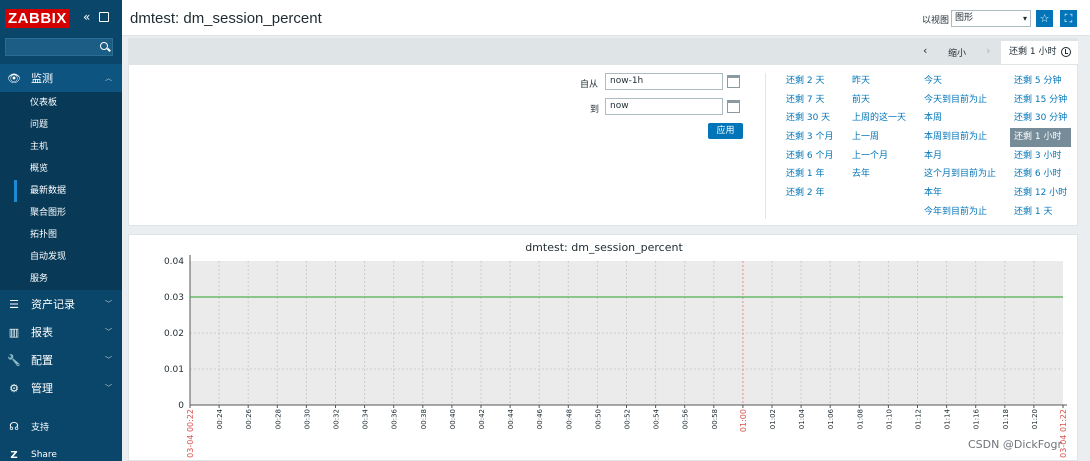  Describe the element at coordinates (86, 17) in the screenshot. I see `collapse-sidebar-icon: «` at that location.